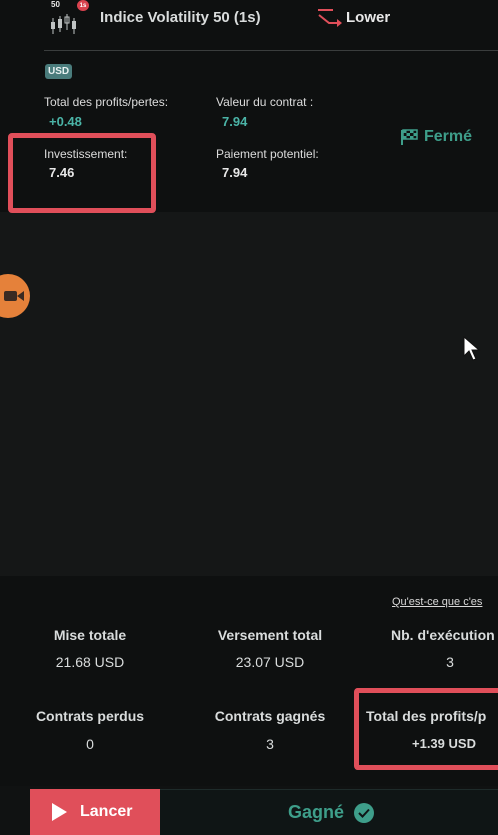  What do you see at coordinates (437, 602) in the screenshot?
I see `help-link: Qu'est-ce que c'es` at bounding box center [437, 602].